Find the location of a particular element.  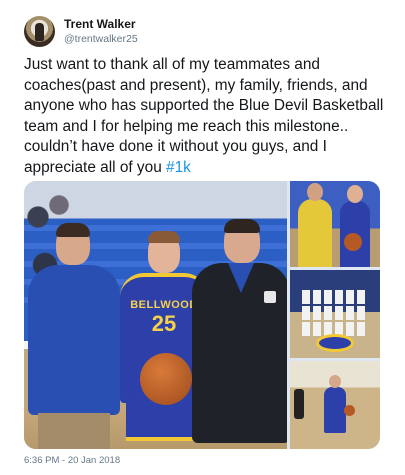

player-hair is located at coordinates (164, 237).